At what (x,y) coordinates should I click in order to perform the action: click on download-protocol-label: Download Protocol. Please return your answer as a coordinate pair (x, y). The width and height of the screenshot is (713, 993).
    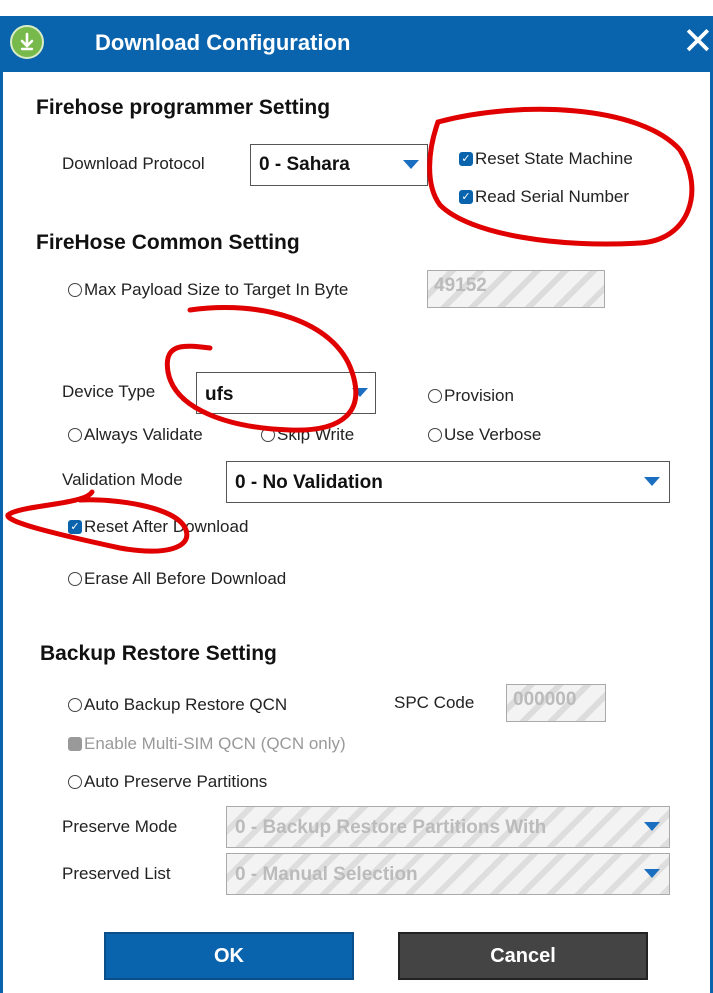
    Looking at the image, I should click on (133, 163).